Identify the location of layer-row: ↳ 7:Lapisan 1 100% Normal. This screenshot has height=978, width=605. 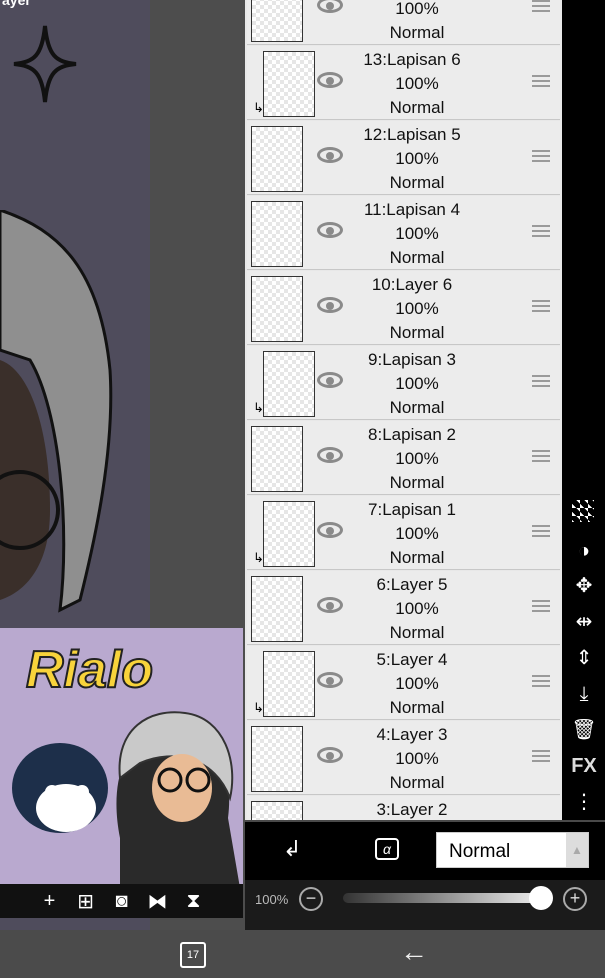
(403, 533).